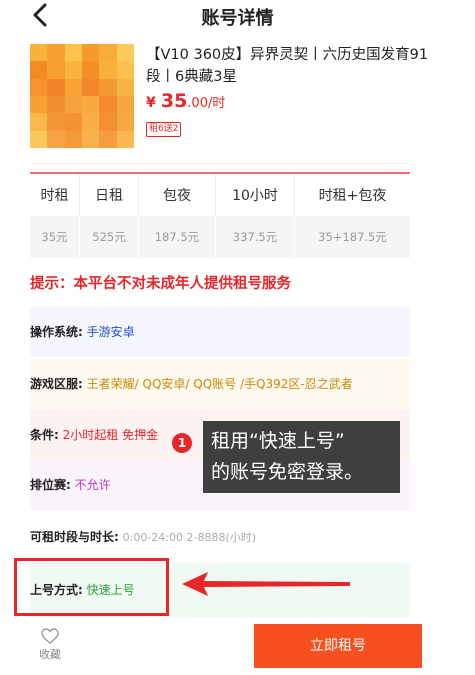 Image resolution: width=475 pixels, height=675 pixels. What do you see at coordinates (255, 195) in the screenshot?
I see `rate-header-10h: 10小时` at bounding box center [255, 195].